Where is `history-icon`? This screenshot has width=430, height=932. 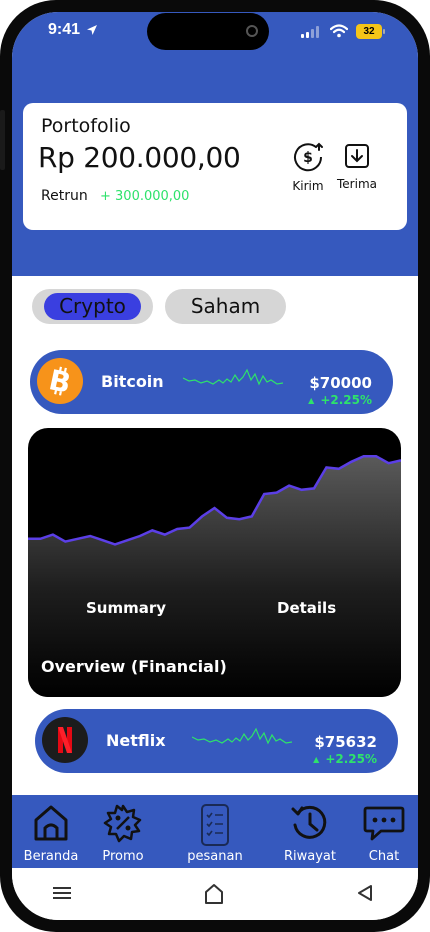
history-icon is located at coordinates (309, 822).